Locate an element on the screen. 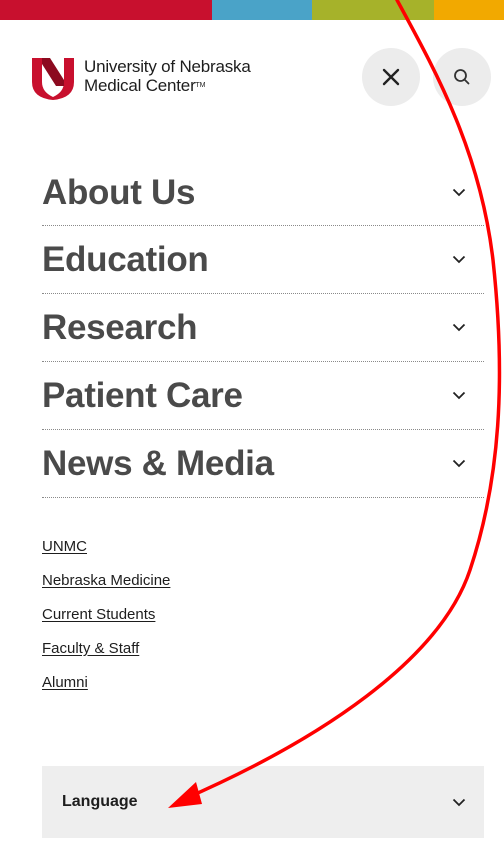 The image size is (504, 858). search-button is located at coordinates (462, 77).